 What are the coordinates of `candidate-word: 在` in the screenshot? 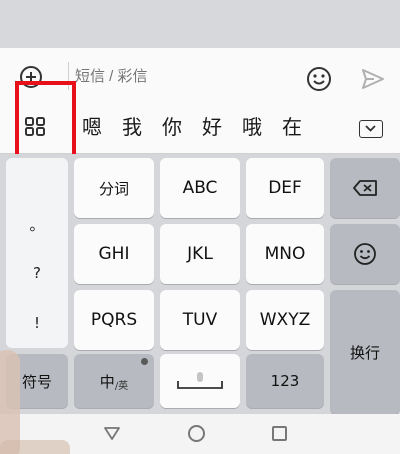 It's located at (292, 127).